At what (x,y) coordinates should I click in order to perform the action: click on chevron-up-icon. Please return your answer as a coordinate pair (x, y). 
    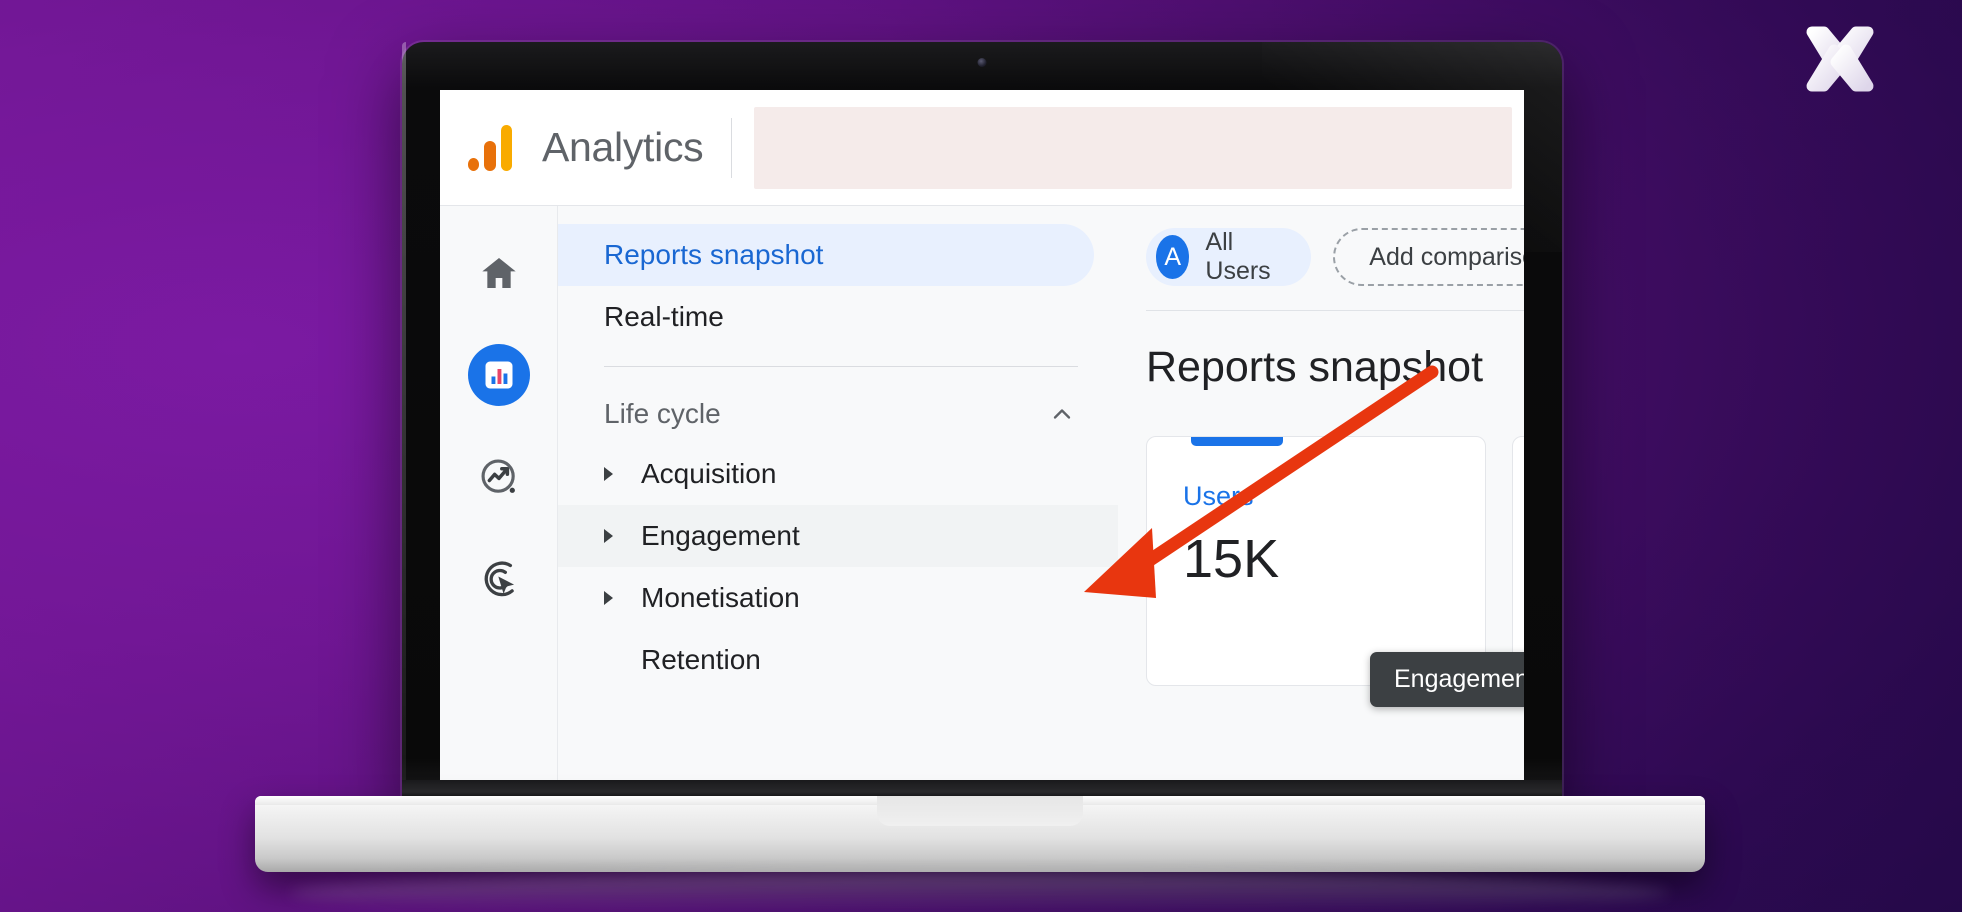
    Looking at the image, I should click on (1062, 414).